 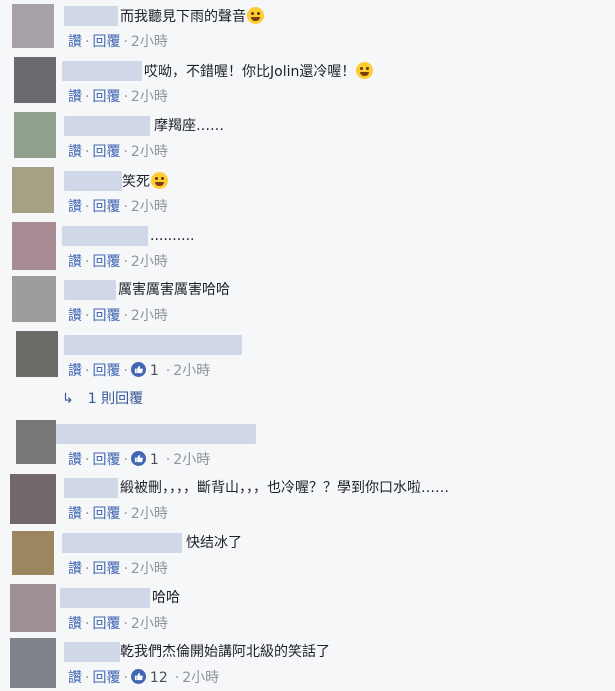 I want to click on reply-arrow-icon: ↳, so click(x=68, y=399).